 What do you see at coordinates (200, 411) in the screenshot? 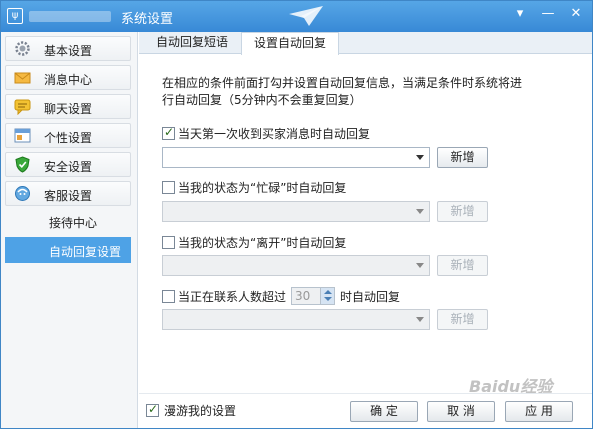
I see `roam-settings-label: 漫游我的设置` at bounding box center [200, 411].